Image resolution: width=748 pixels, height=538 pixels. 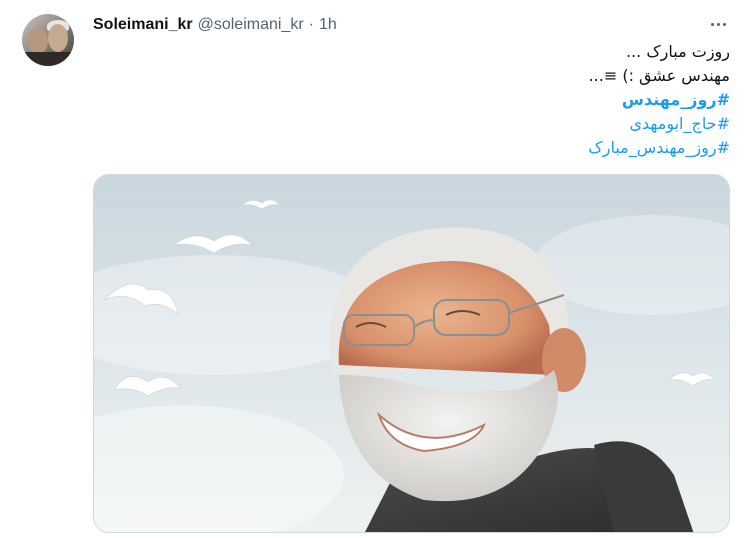 What do you see at coordinates (251, 25) in the screenshot?
I see `author-handle: @soleimani_kr` at bounding box center [251, 25].